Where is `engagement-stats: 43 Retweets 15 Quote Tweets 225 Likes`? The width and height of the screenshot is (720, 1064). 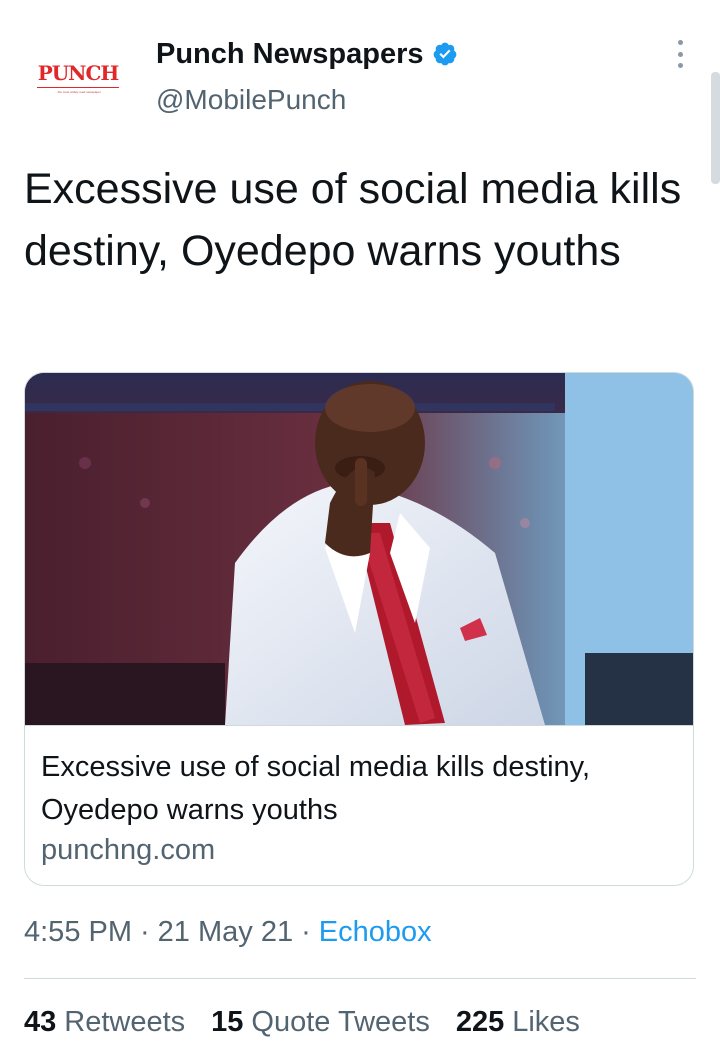 engagement-stats: 43 Retweets 15 Quote Tweets 225 Likes is located at coordinates (315, 1022).